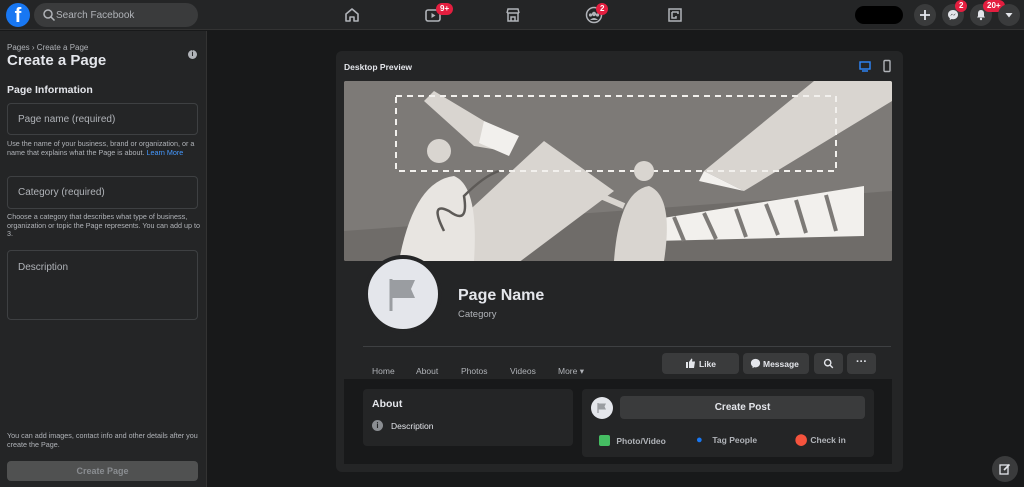  I want to click on page-avatar, so click(403, 294).